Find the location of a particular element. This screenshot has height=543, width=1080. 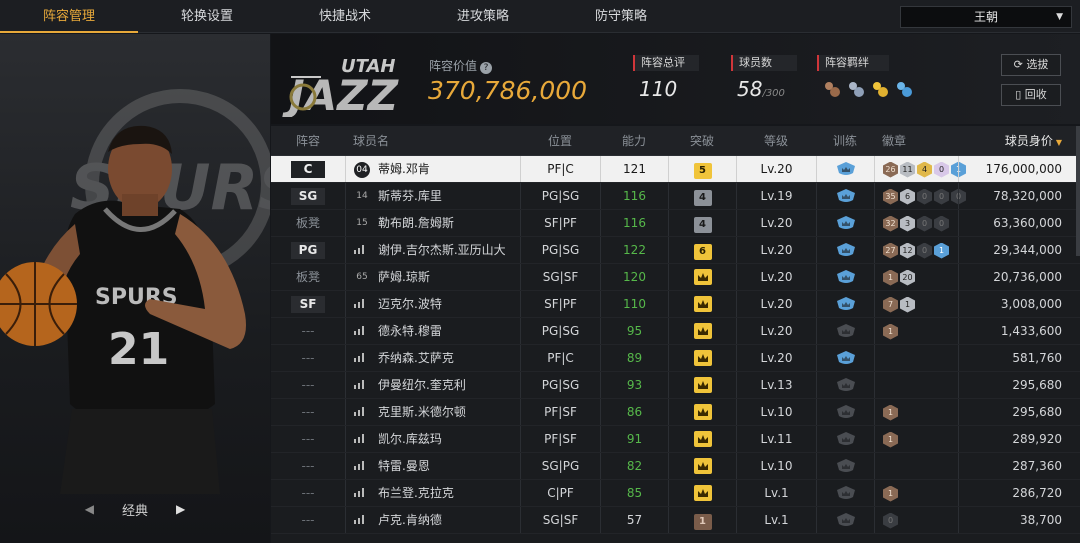

table-row: --- 乔纳森.艾萨克 PF|C 89 Lv.20 581,760 is located at coordinates (675, 358).